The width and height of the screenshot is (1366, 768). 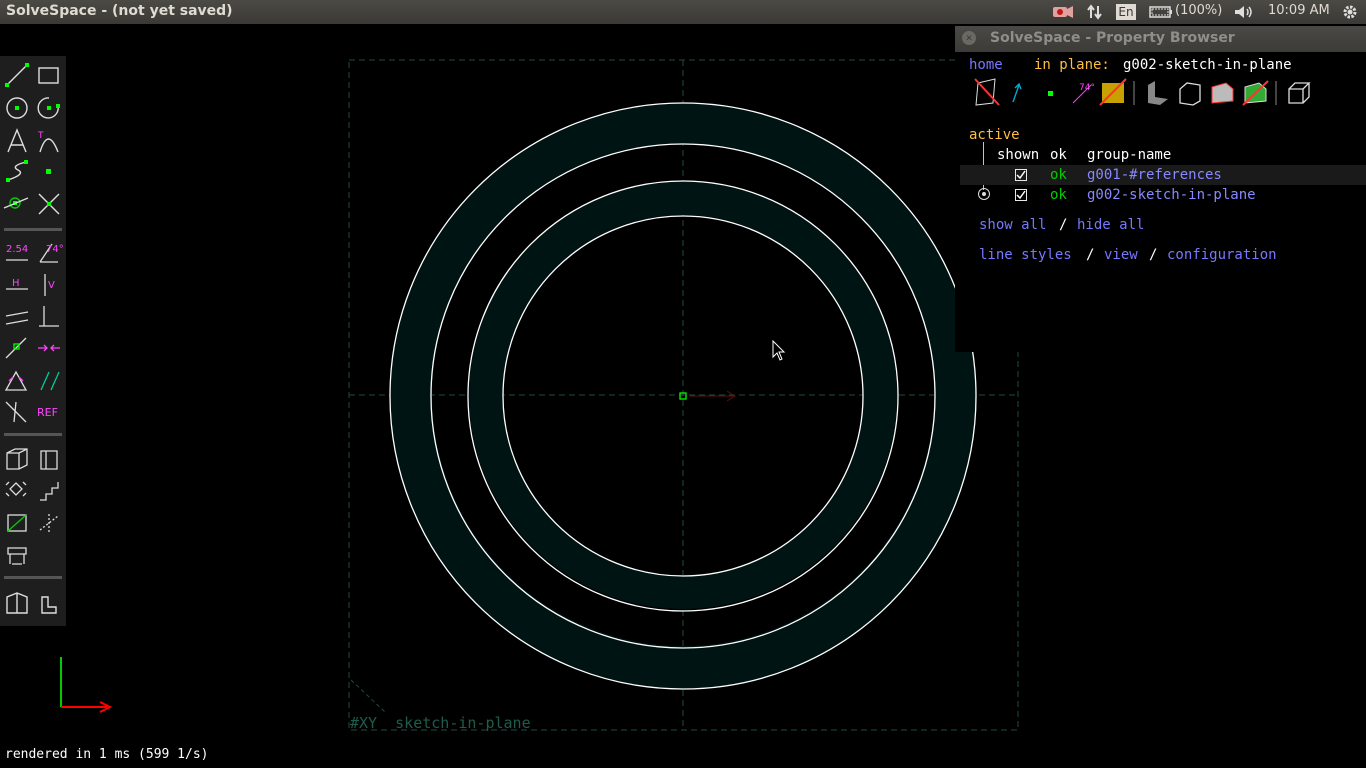 What do you see at coordinates (1110, 225) in the screenshot?
I see `hide-all-link: hide all` at bounding box center [1110, 225].